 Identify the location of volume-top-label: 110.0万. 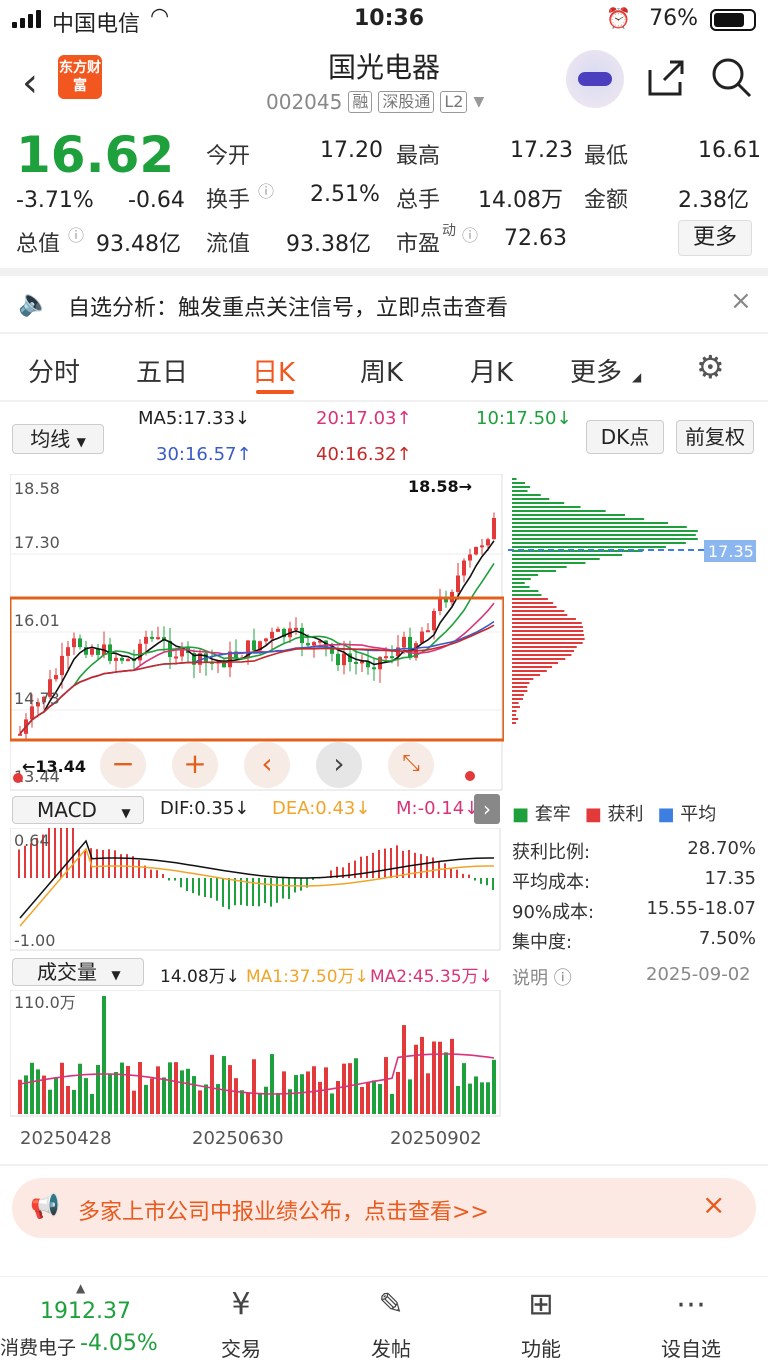
(45, 1002).